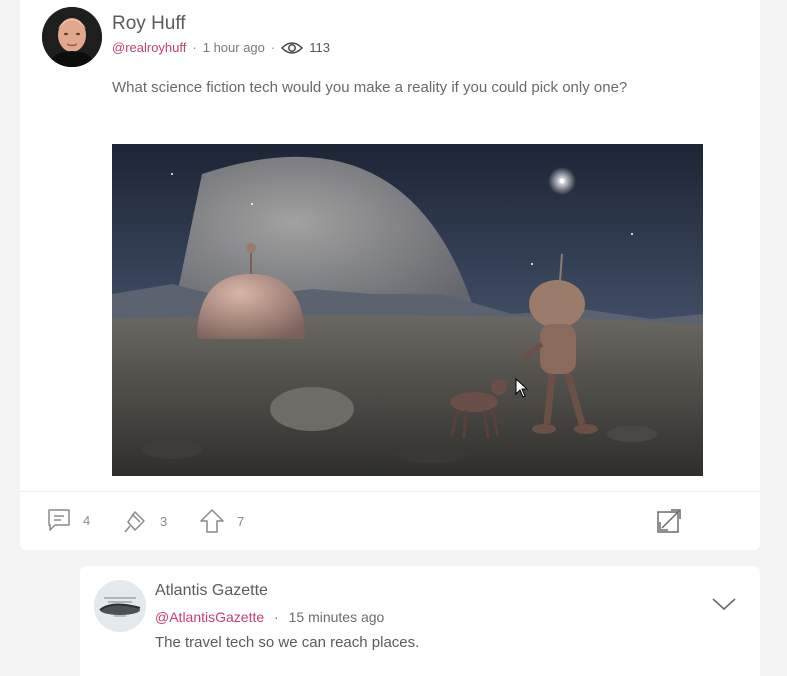 The height and width of the screenshot is (676, 787). What do you see at coordinates (287, 642) in the screenshot?
I see `reply-text: The travel tech so we can reach places.` at bounding box center [287, 642].